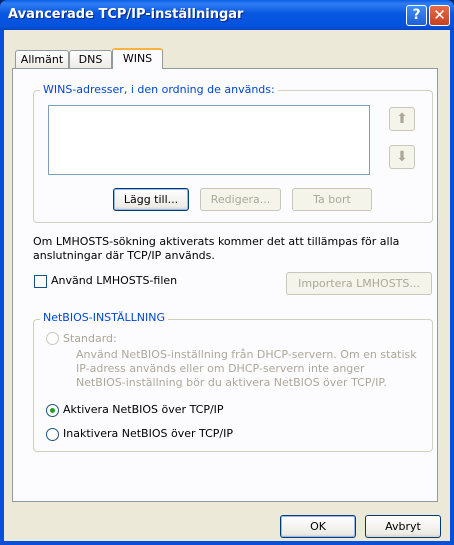 This screenshot has width=454, height=545. Describe the element at coordinates (126, 14) in the screenshot. I see `window-title: Avancerade TCP/IP-inställningar` at that location.